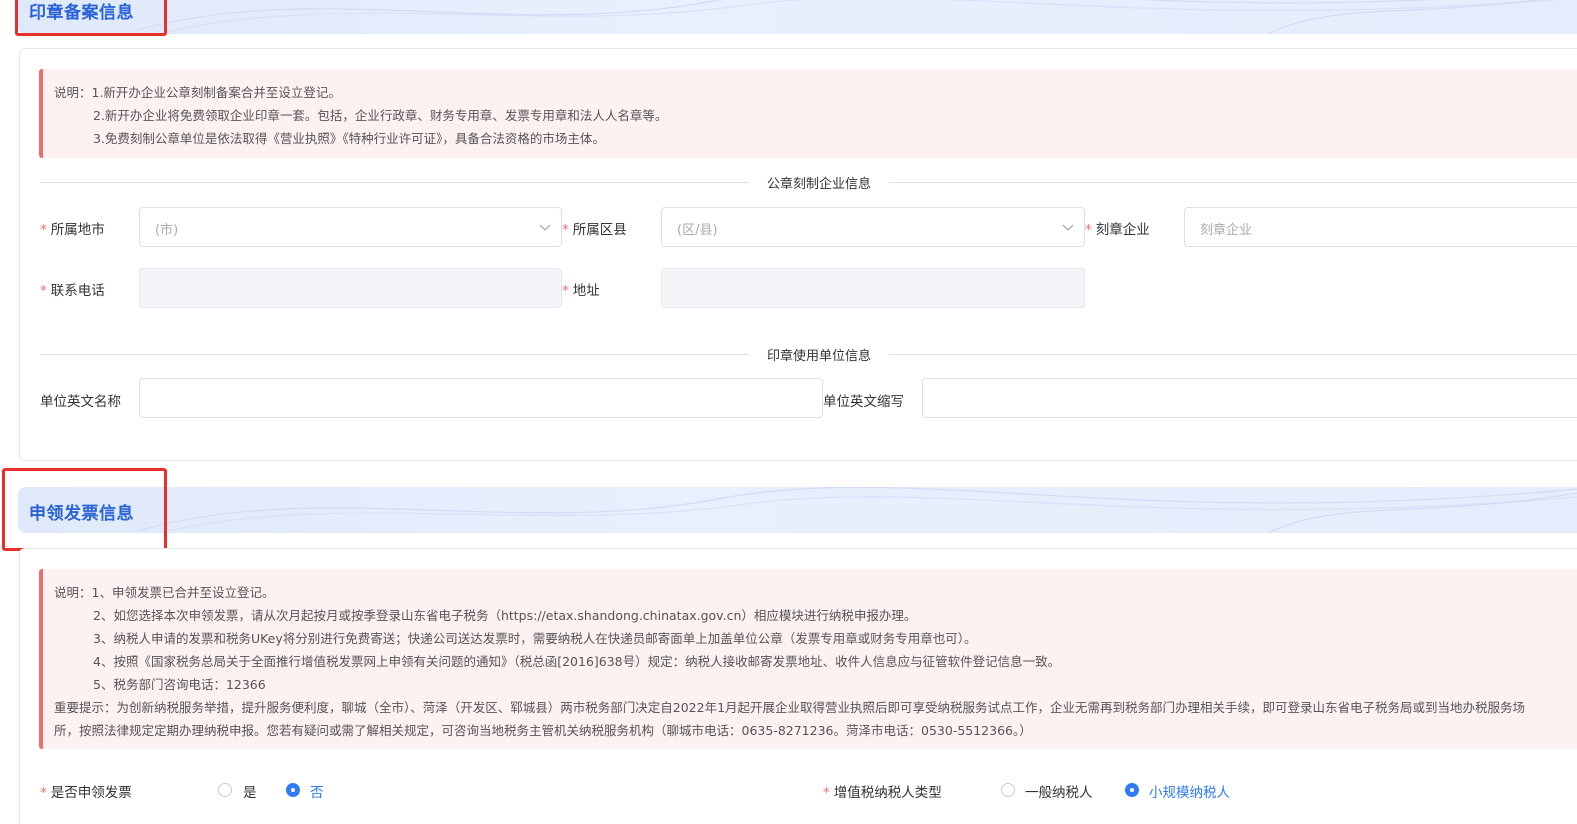 The height and width of the screenshot is (824, 1577). I want to click on seal-note-1: 说明：1.新开办企业公章刻制备案合并至设立登记。, so click(197, 92).